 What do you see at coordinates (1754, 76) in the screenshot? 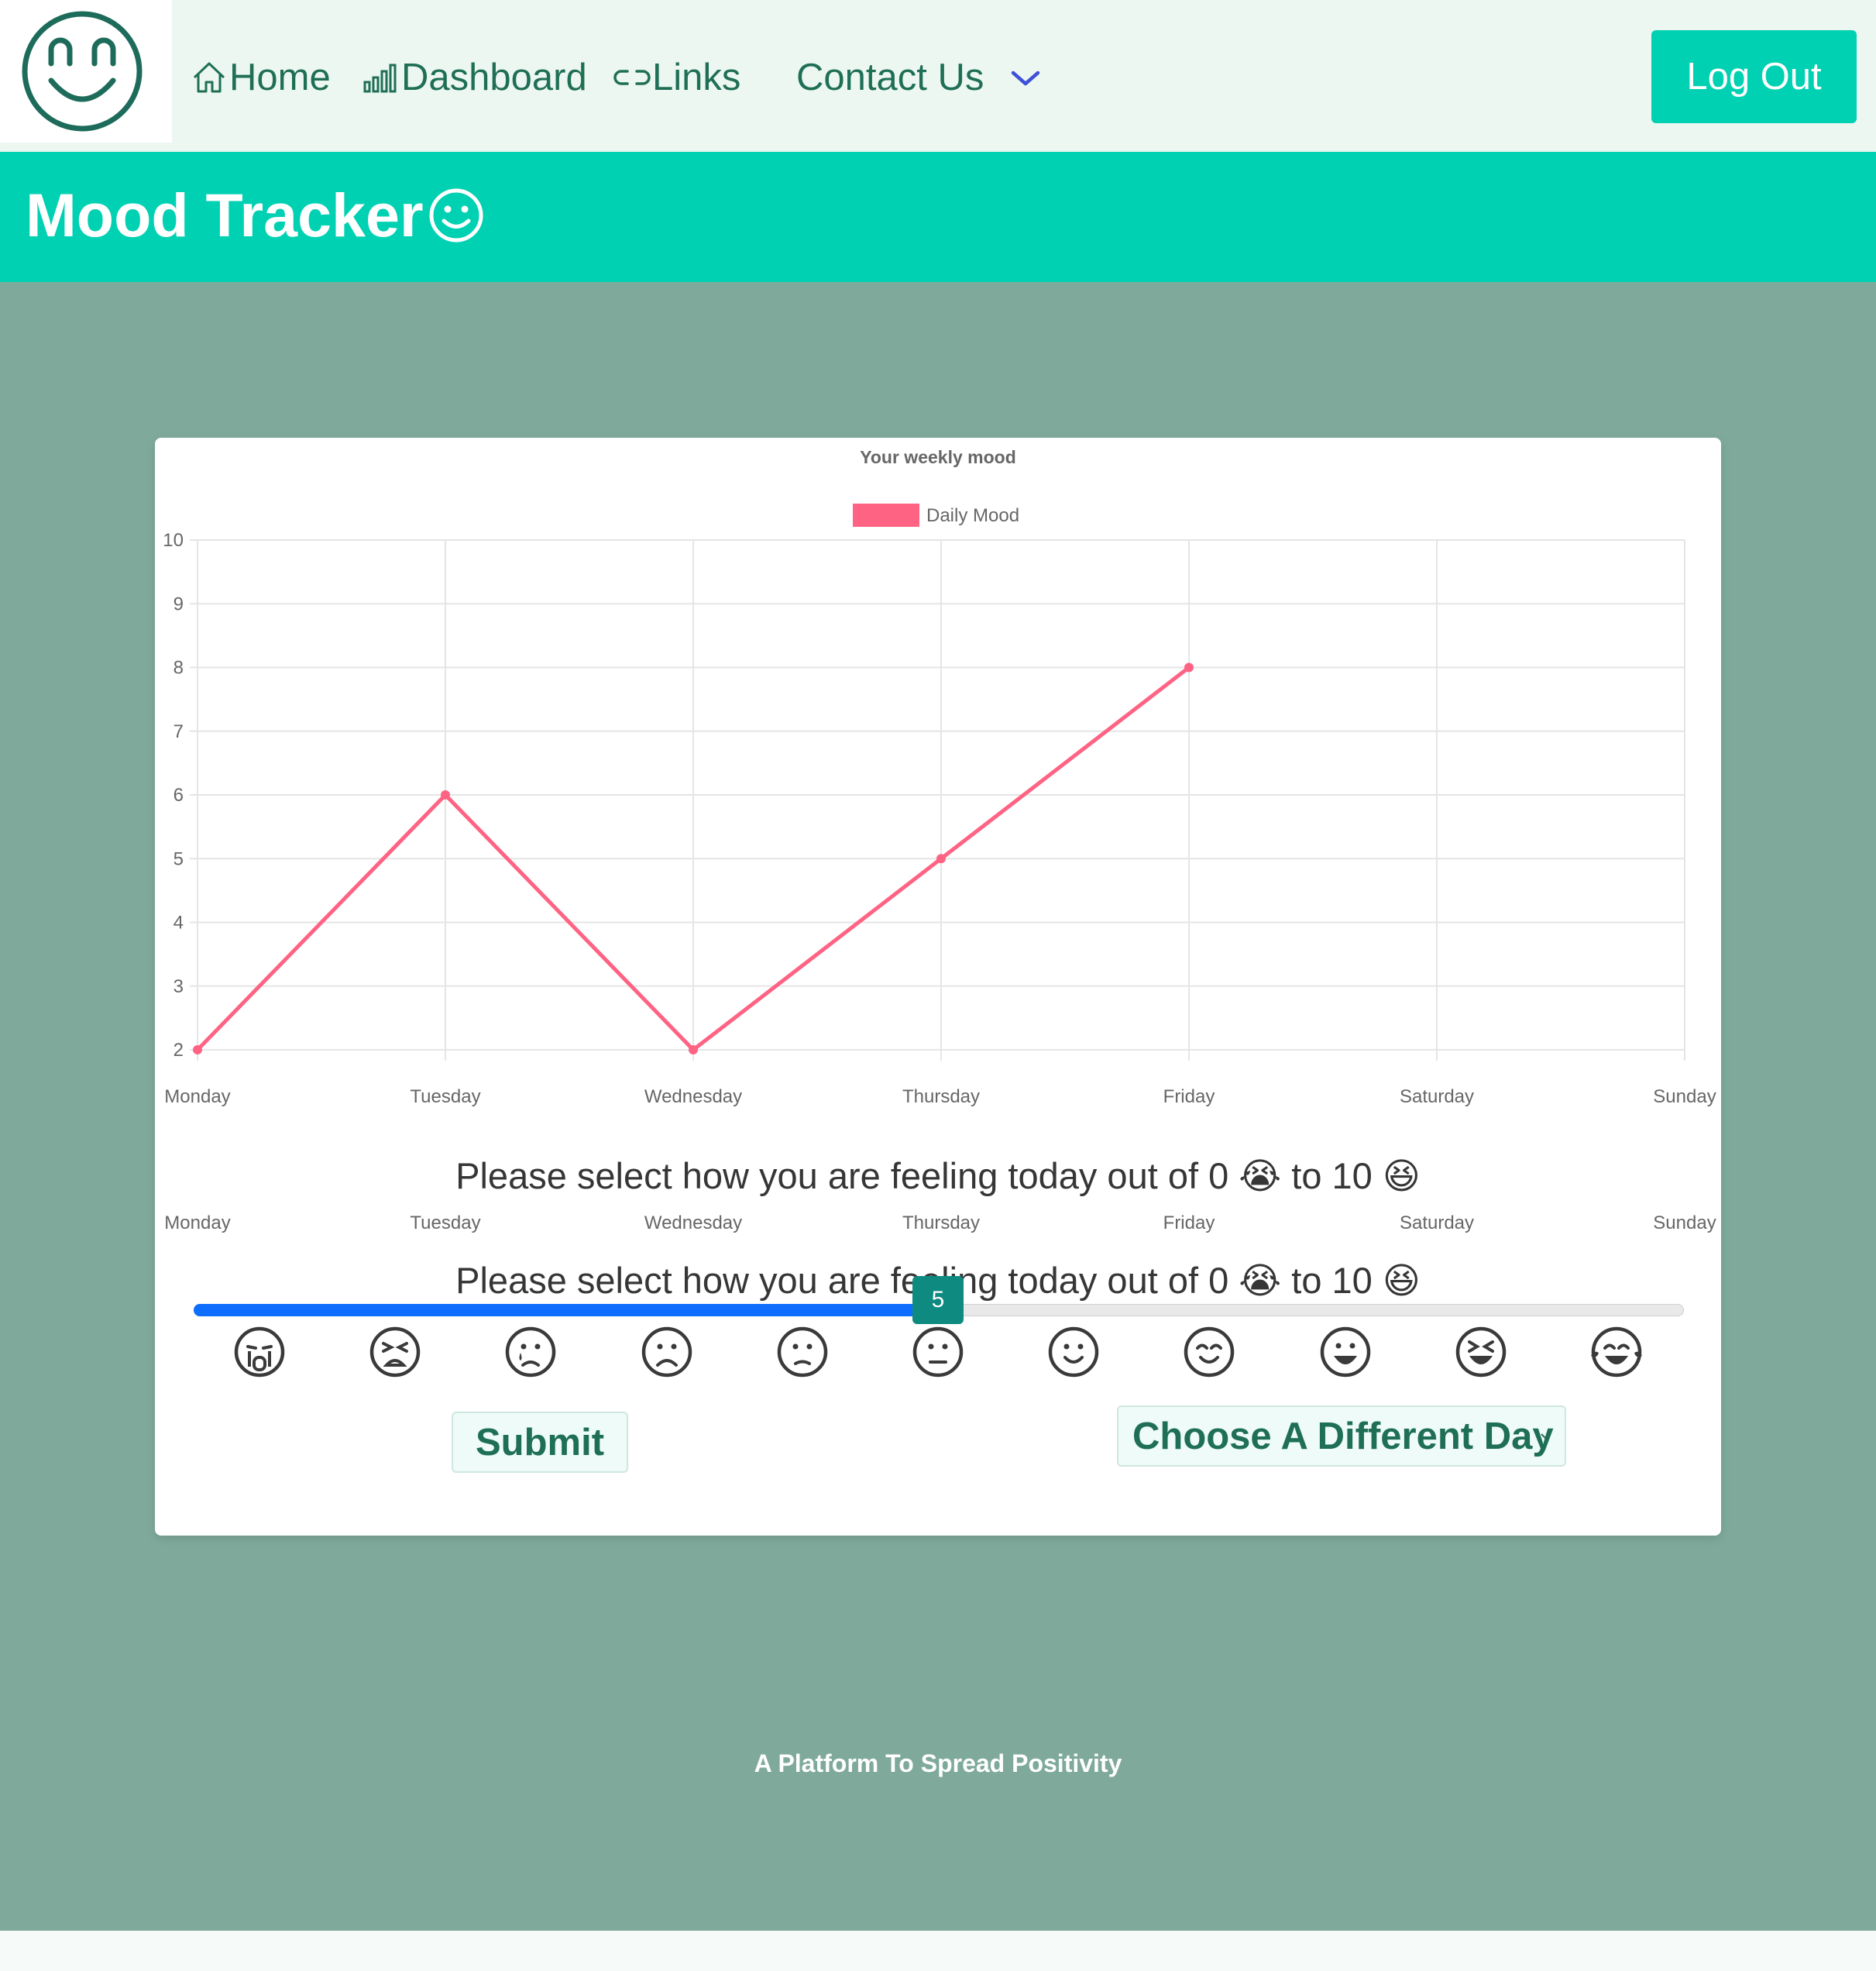
I see `logout-button: Log Out` at bounding box center [1754, 76].